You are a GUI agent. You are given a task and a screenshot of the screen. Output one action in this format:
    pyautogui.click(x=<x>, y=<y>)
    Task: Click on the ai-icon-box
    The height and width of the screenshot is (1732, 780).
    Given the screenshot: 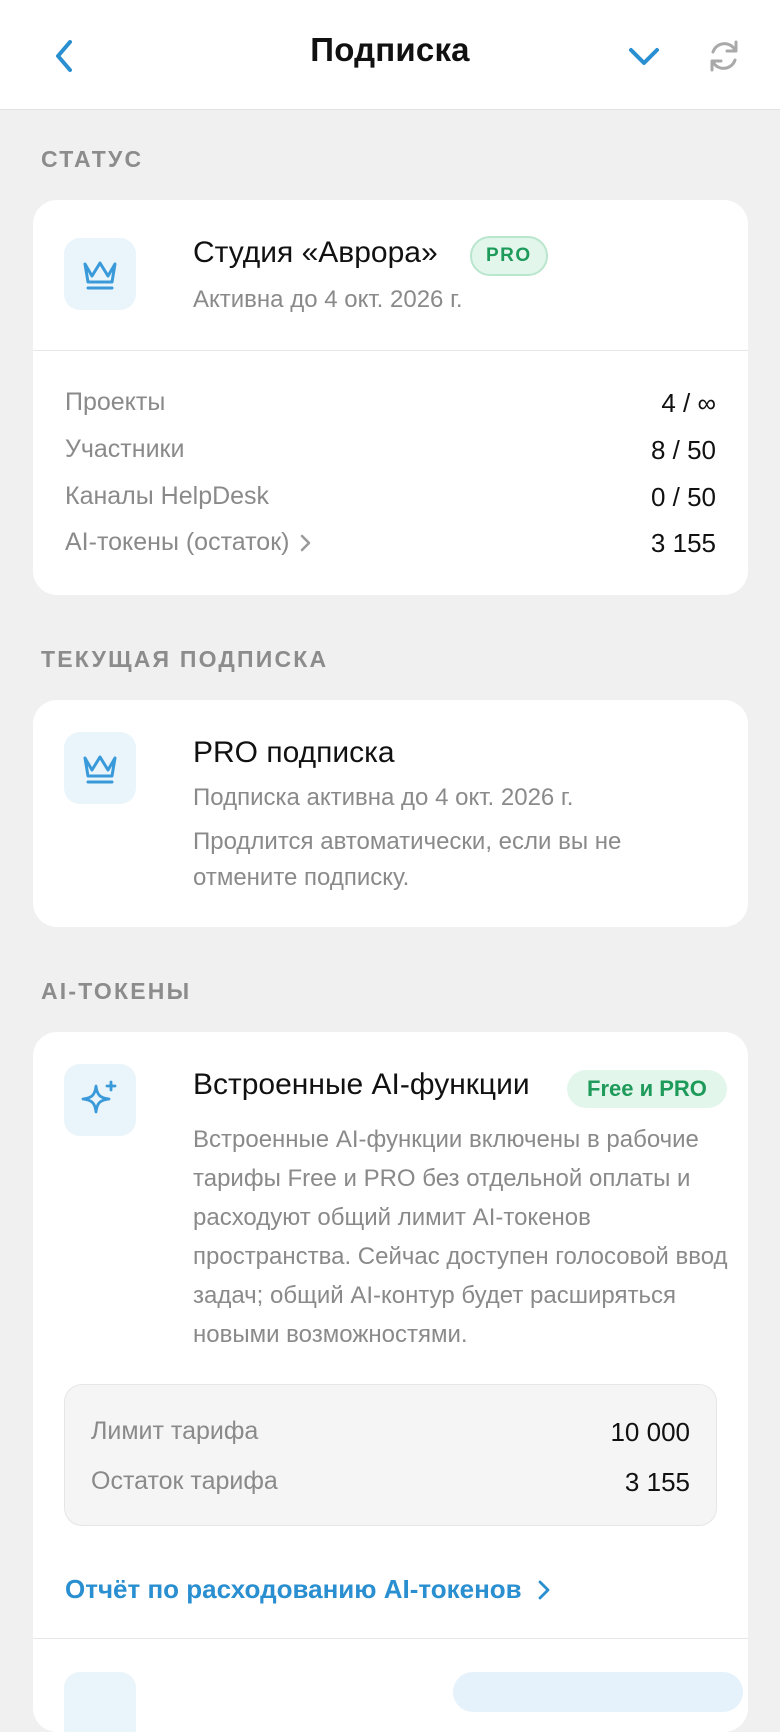 What is the action you would take?
    pyautogui.click(x=100, y=1100)
    